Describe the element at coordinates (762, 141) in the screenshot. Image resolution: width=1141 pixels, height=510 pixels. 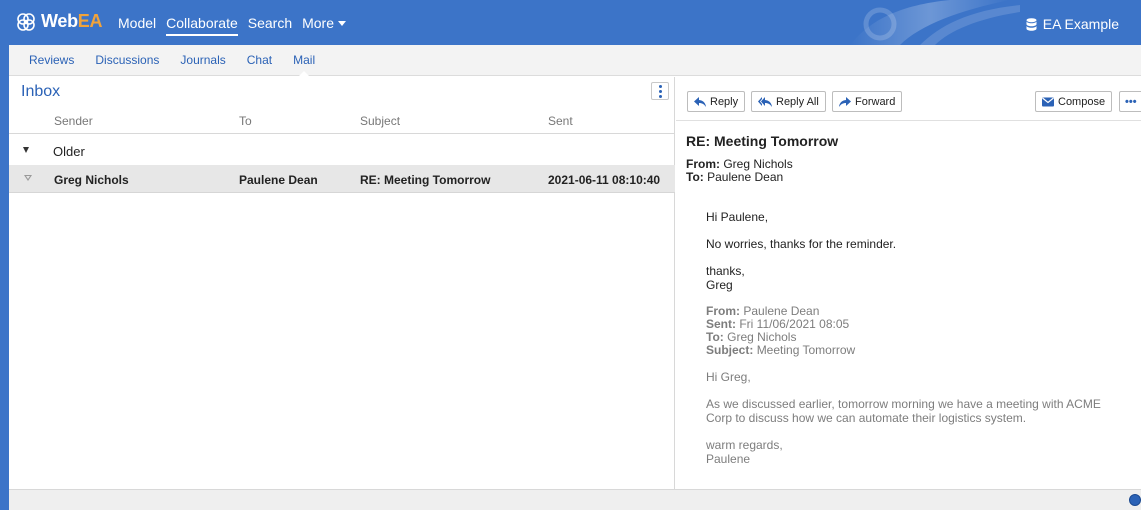
I see `message-subject: RE: Meeting Tomorrow` at that location.